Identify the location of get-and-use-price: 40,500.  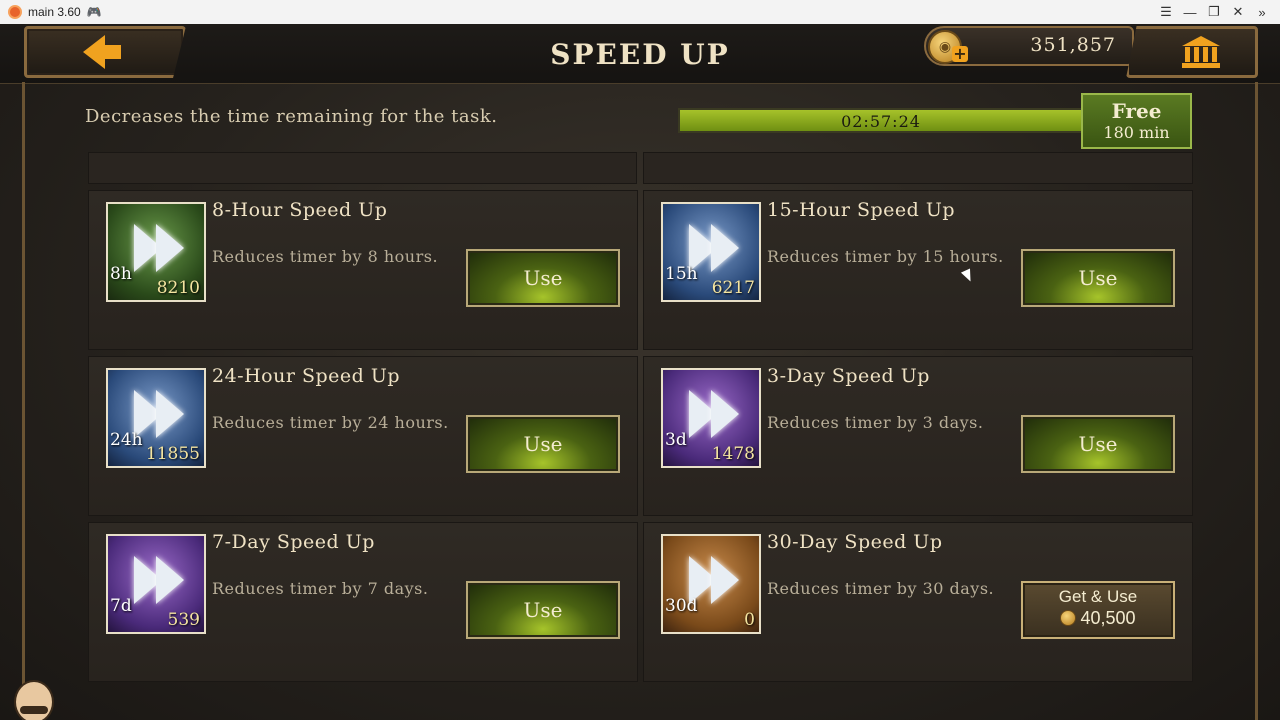
(1098, 618).